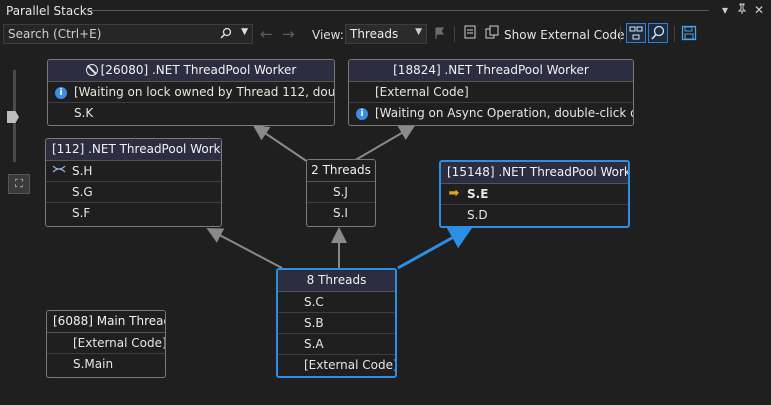  I want to click on stack-frame-row: S.B, so click(336, 322).